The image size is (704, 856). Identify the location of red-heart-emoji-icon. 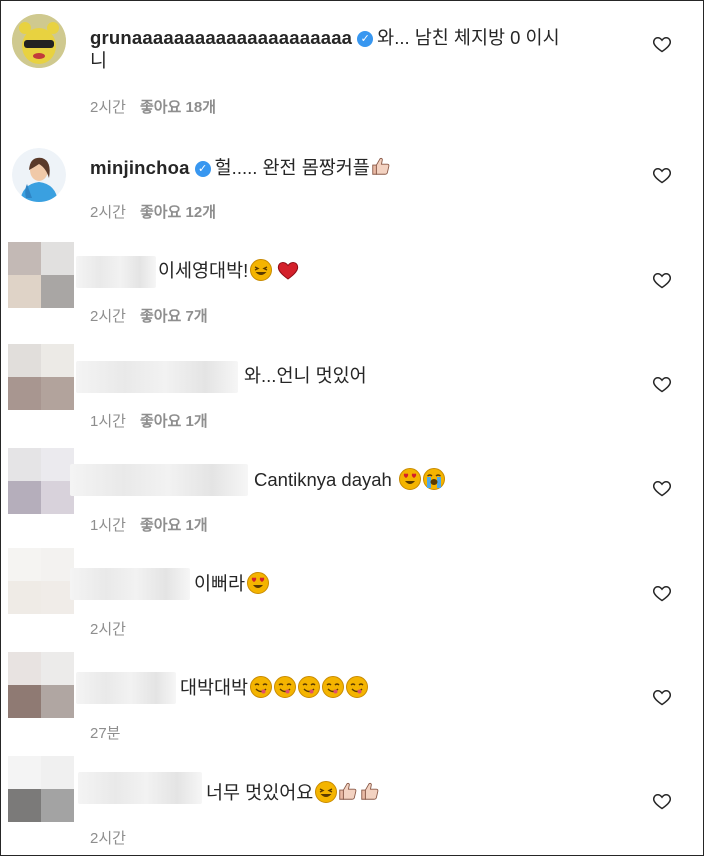
(288, 271).